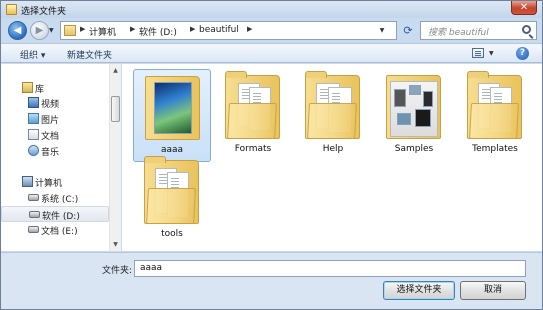 The image size is (543, 310). Describe the element at coordinates (115, 70) in the screenshot. I see `scroll-up-icon: ▲` at that location.